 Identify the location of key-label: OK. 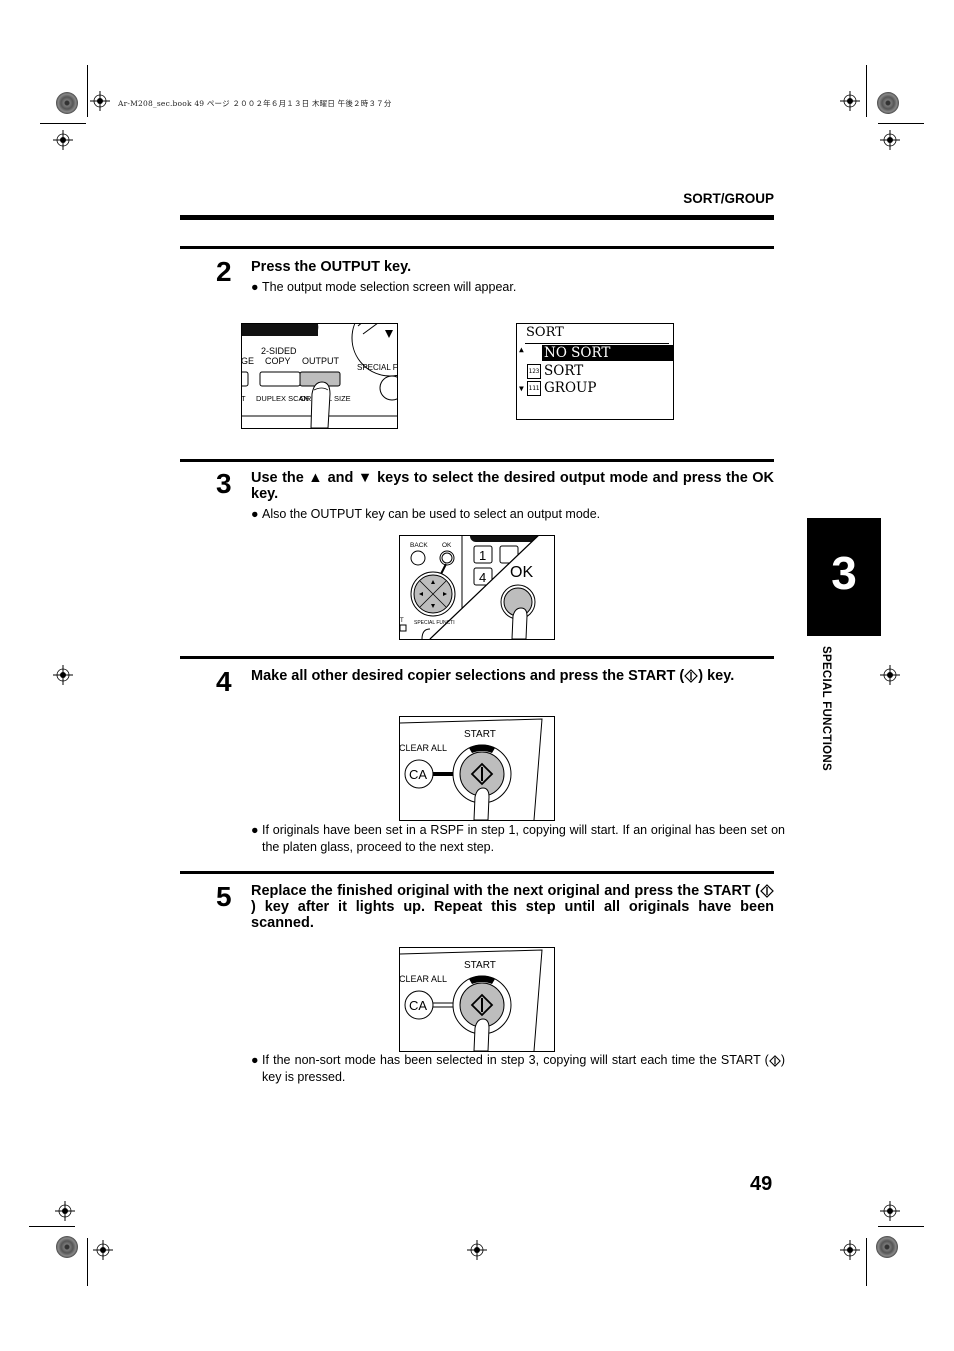
(521, 572).